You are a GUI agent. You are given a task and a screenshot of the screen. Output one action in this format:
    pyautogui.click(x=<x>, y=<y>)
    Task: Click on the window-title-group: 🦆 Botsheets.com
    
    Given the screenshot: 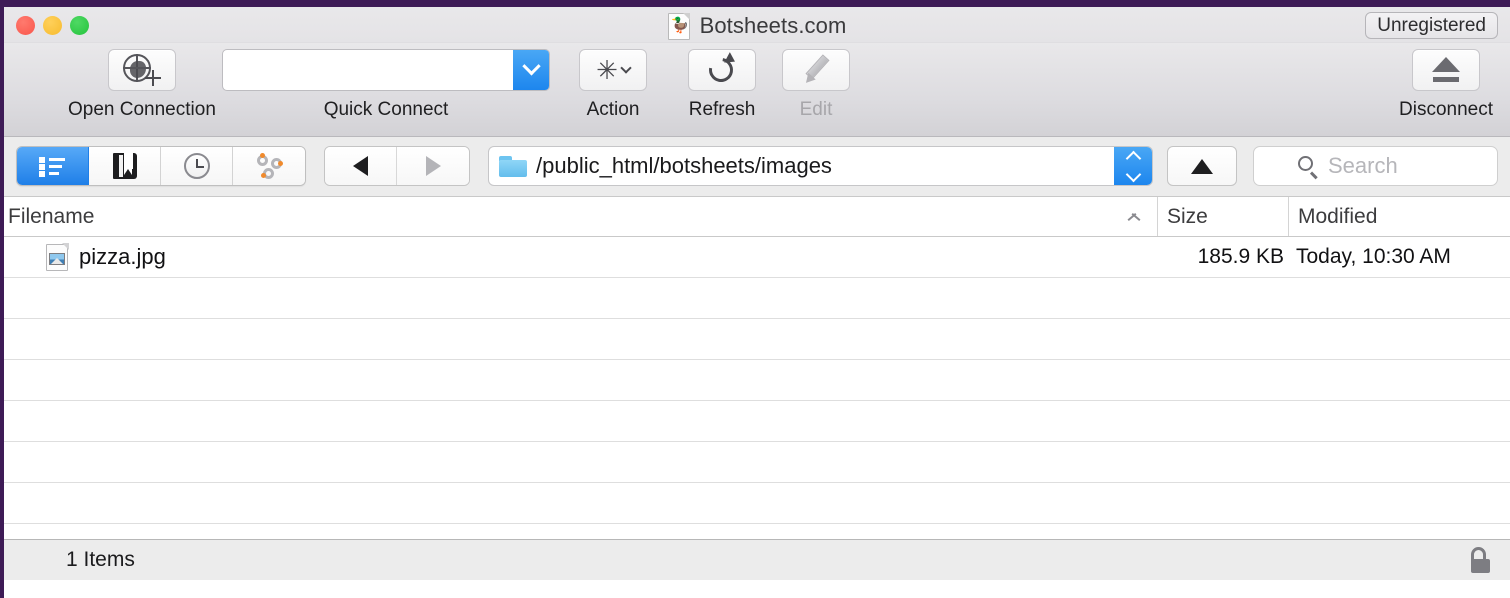 What is the action you would take?
    pyautogui.click(x=757, y=26)
    